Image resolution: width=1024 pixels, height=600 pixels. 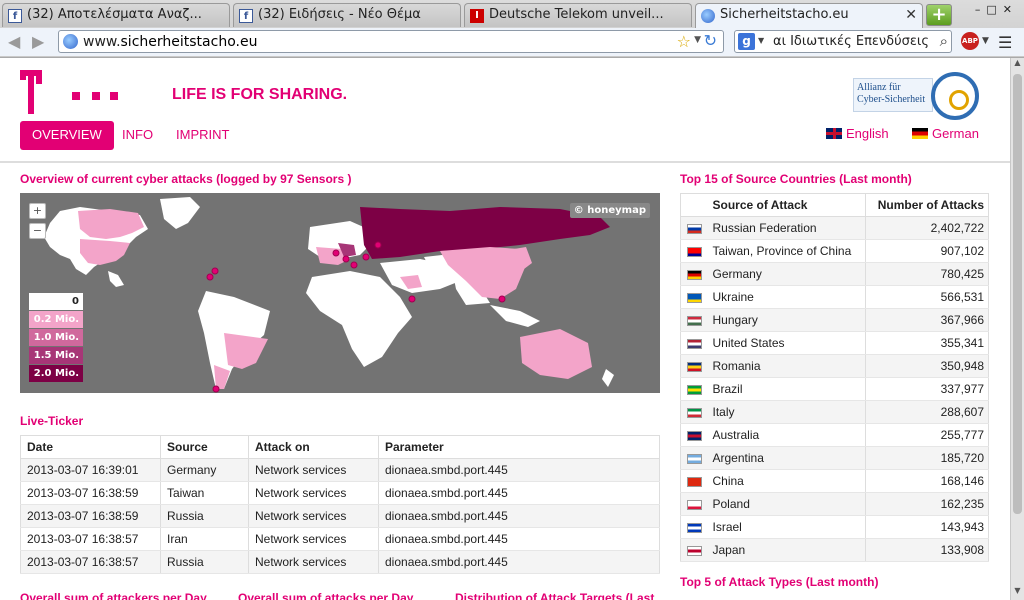 I want to click on window-controls: –□✕, so click(x=996, y=9).